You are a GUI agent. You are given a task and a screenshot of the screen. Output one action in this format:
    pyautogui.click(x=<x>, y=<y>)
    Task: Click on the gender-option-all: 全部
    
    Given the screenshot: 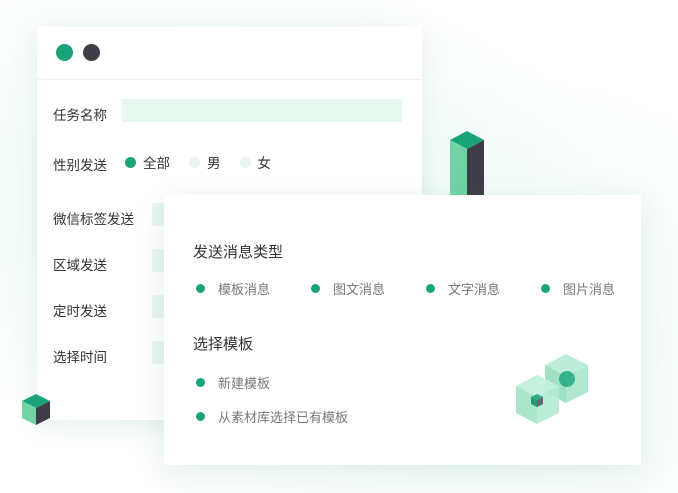 What is the action you would take?
    pyautogui.click(x=147, y=162)
    